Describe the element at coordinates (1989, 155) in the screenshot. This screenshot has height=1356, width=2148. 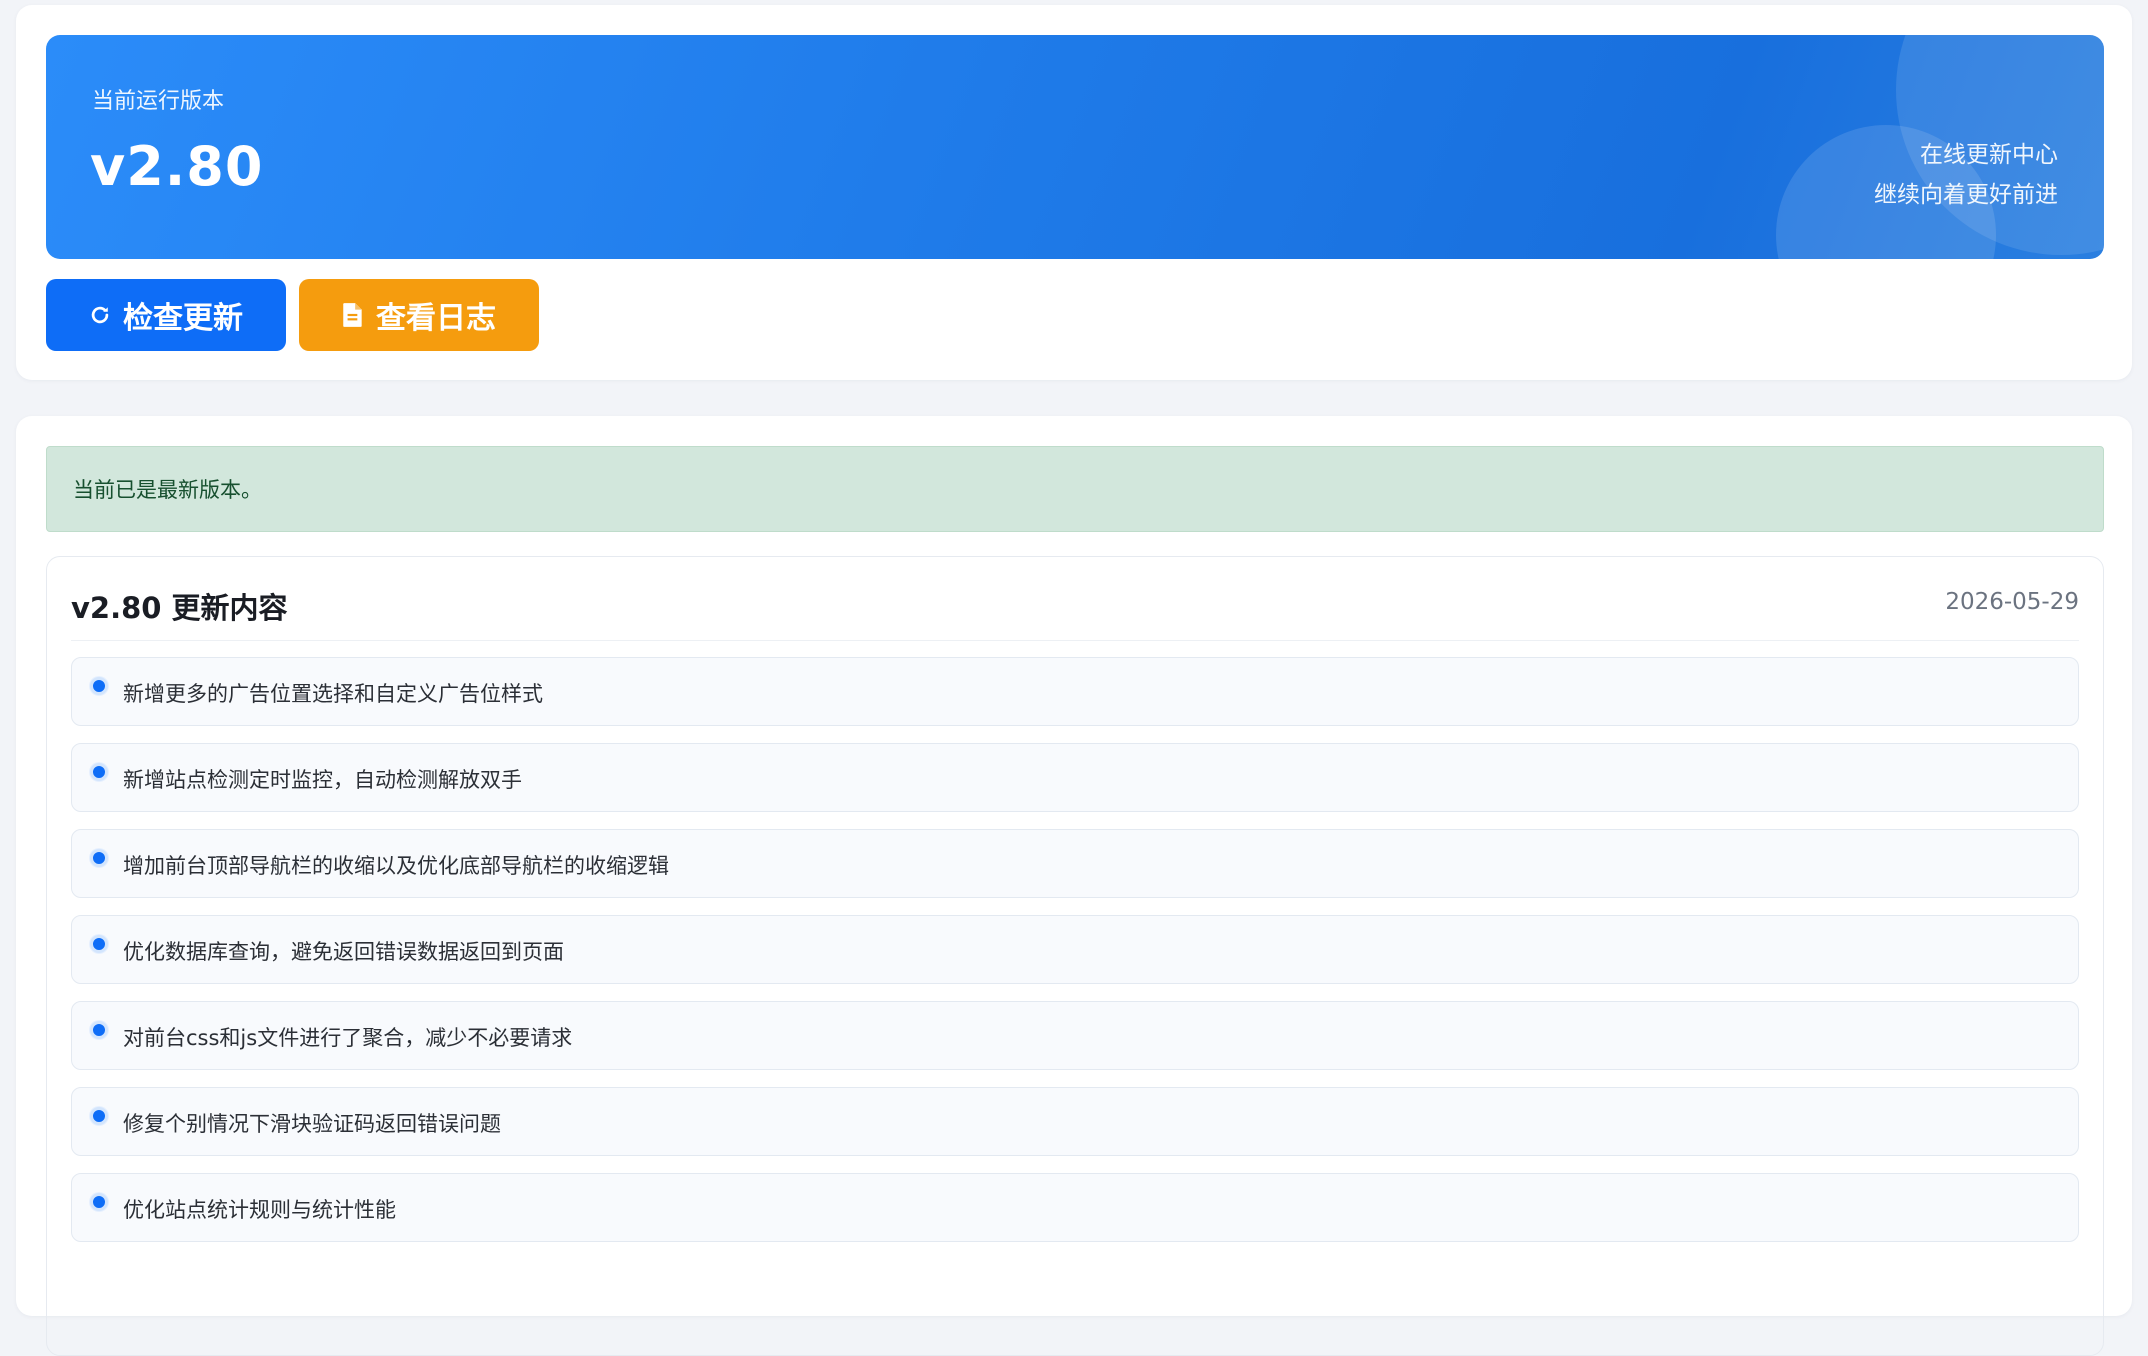
I see `banner-slogan-title: 在线更新中心` at that location.